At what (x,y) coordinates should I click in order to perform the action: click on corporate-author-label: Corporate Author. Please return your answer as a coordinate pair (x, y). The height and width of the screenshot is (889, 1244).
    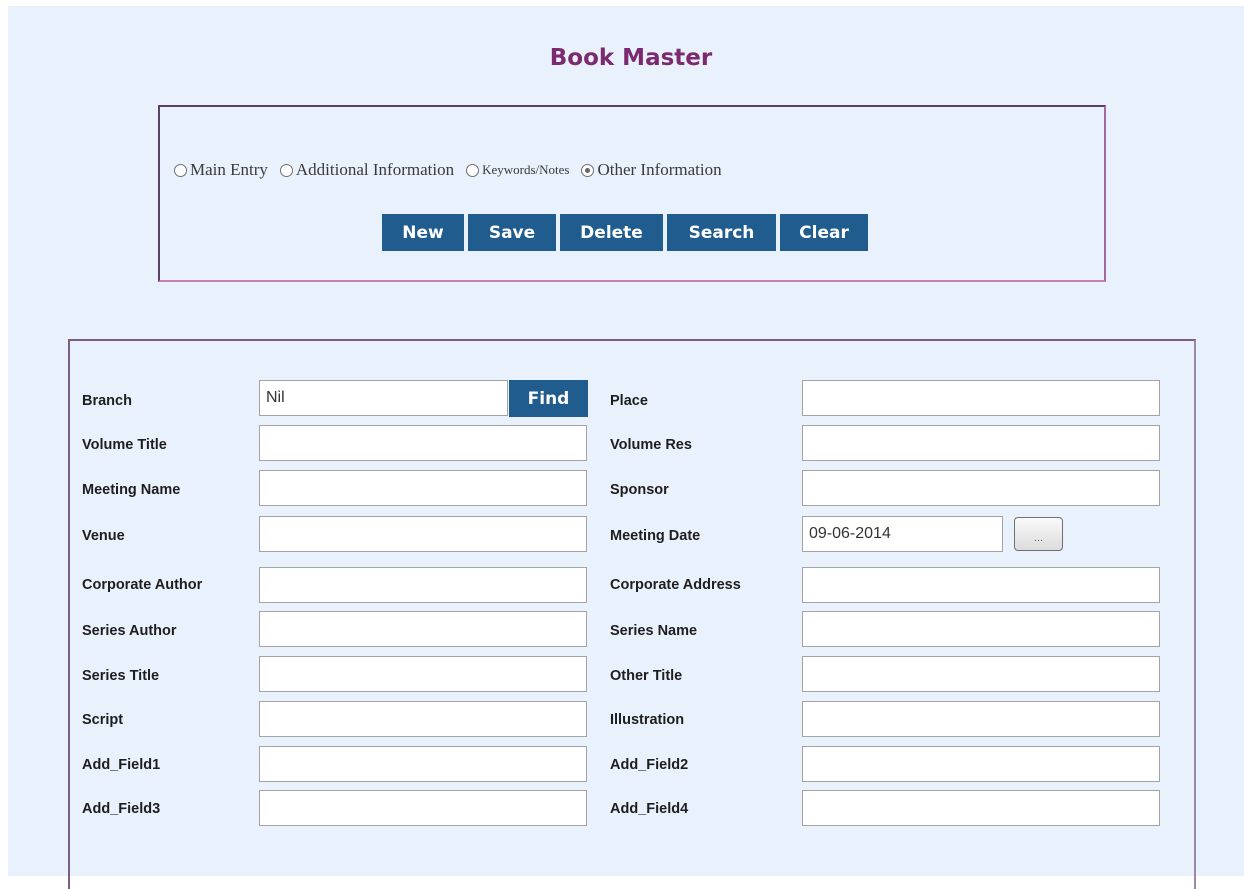
    Looking at the image, I should click on (142, 585).